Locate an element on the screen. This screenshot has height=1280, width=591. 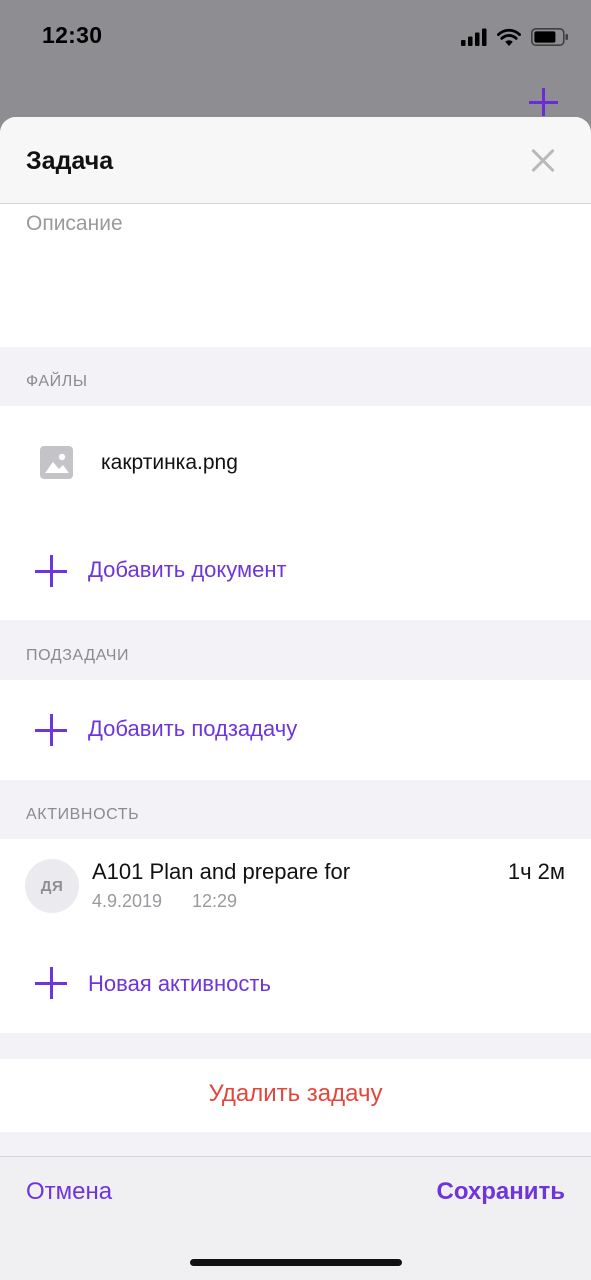
activity-date: 4.9.2019 is located at coordinates (127, 901).